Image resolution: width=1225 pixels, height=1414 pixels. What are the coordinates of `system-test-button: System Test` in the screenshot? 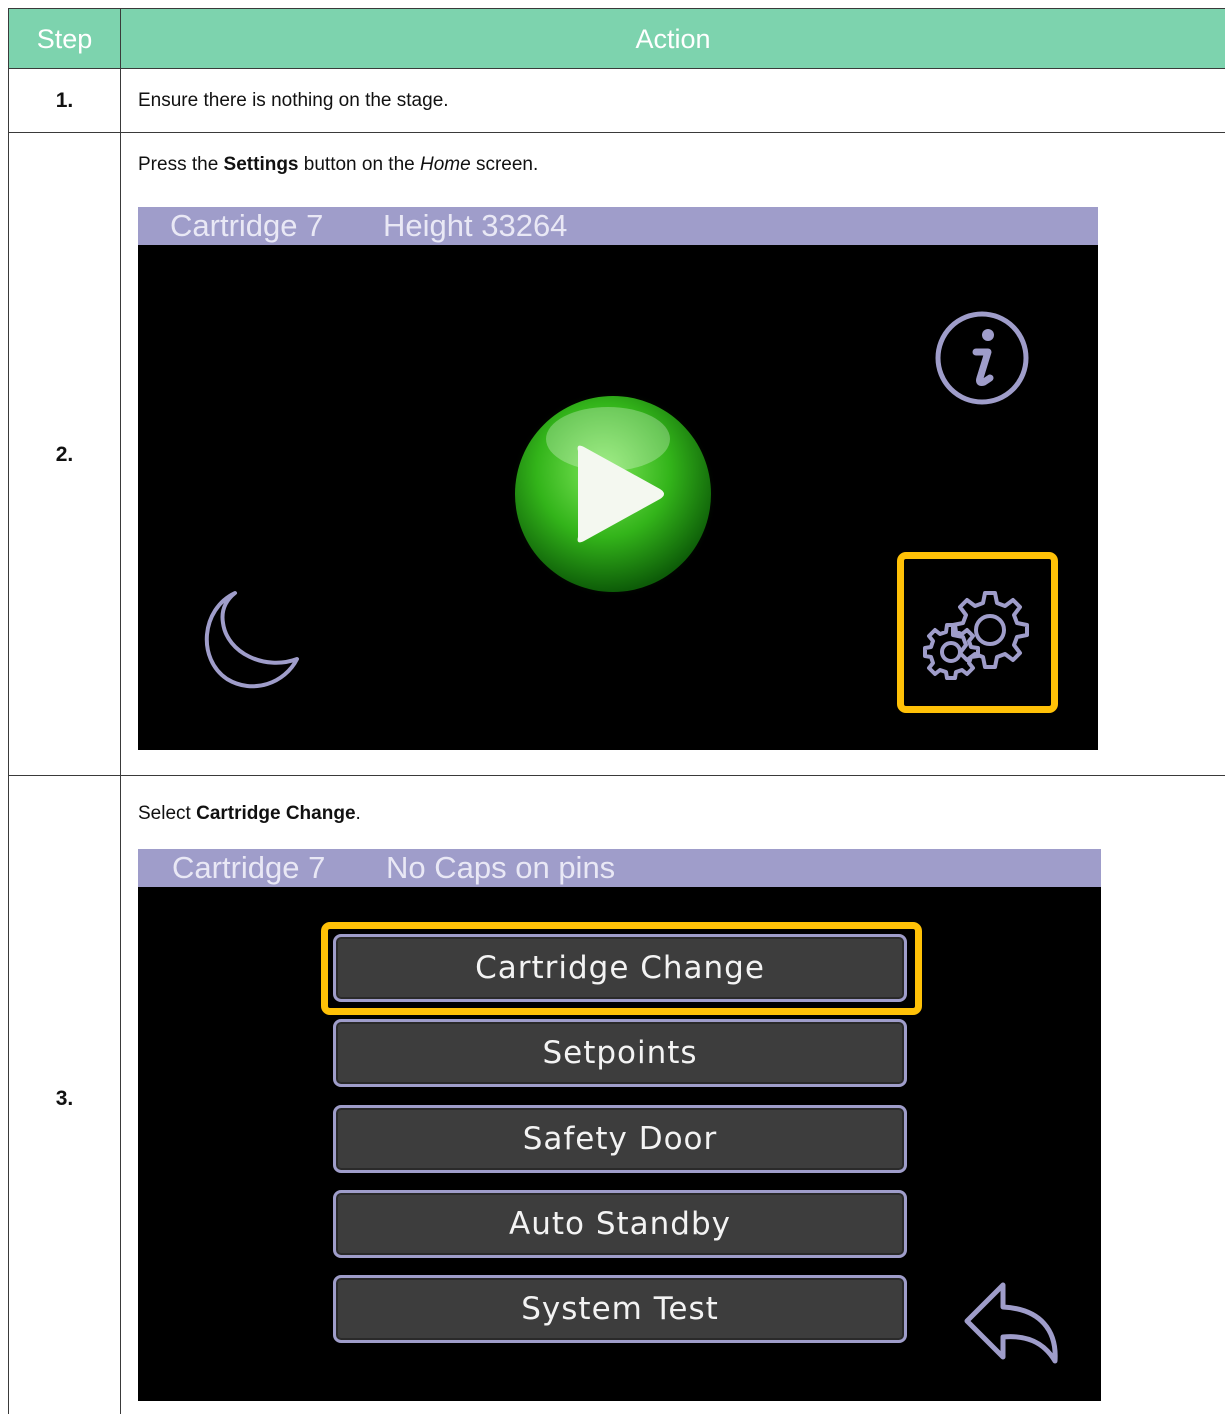 It's located at (620, 1309).